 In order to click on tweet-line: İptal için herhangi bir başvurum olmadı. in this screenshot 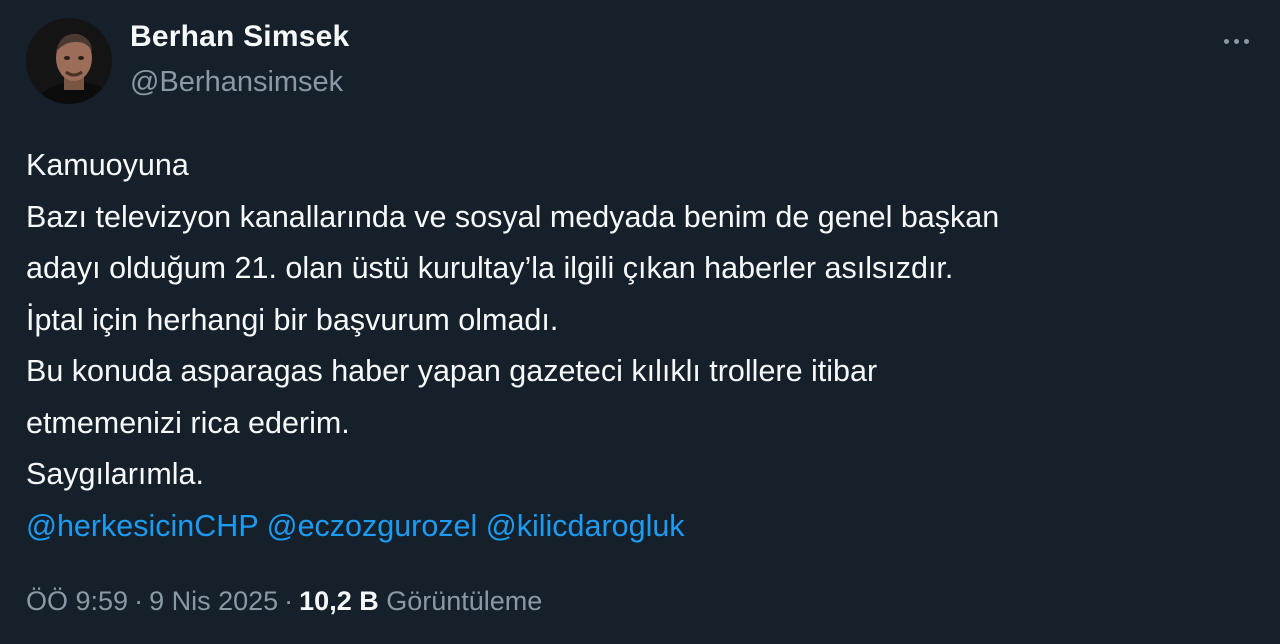, I will do `click(292, 319)`.